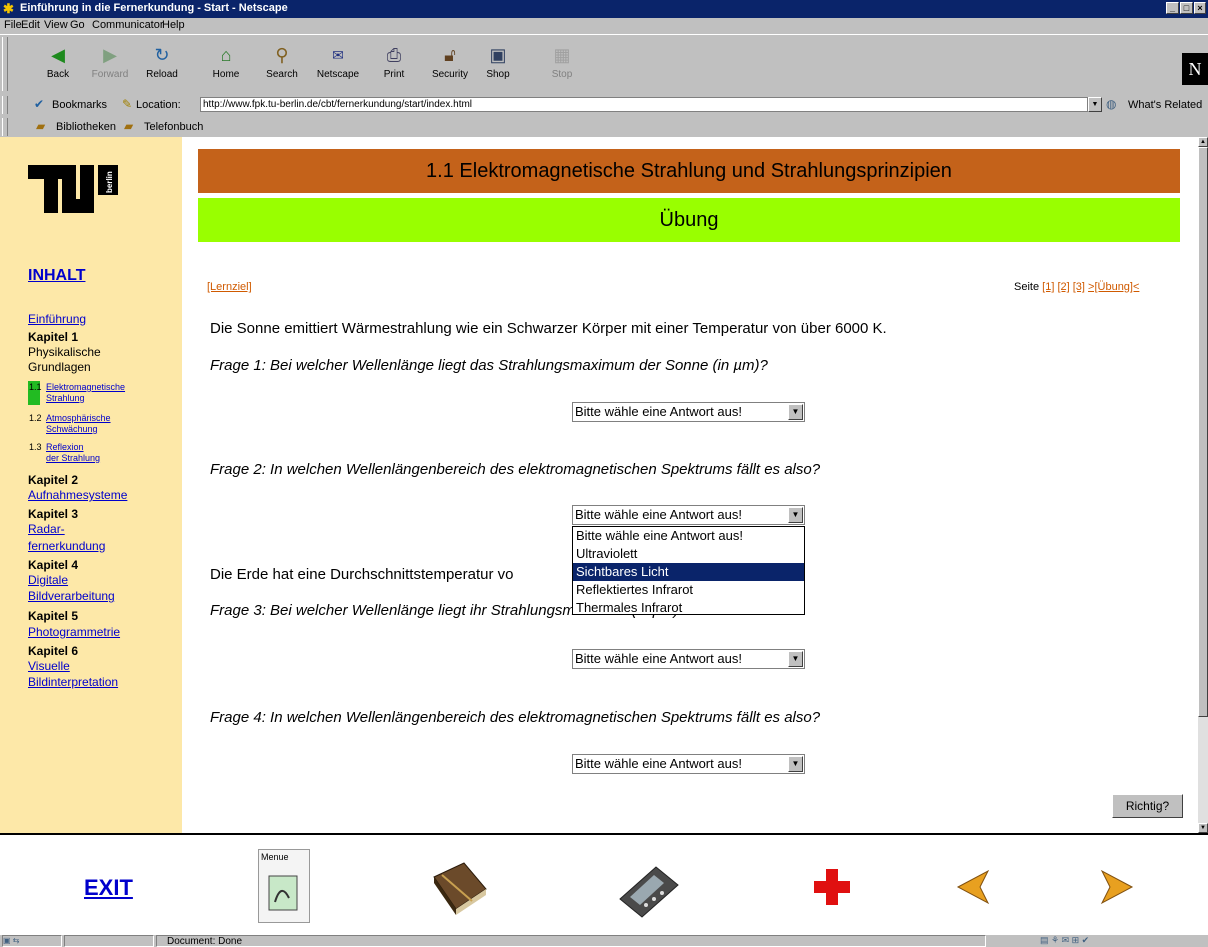 The width and height of the screenshot is (1208, 947). What do you see at coordinates (128, 25) in the screenshot?
I see `menu-communicator: Communicator` at bounding box center [128, 25].